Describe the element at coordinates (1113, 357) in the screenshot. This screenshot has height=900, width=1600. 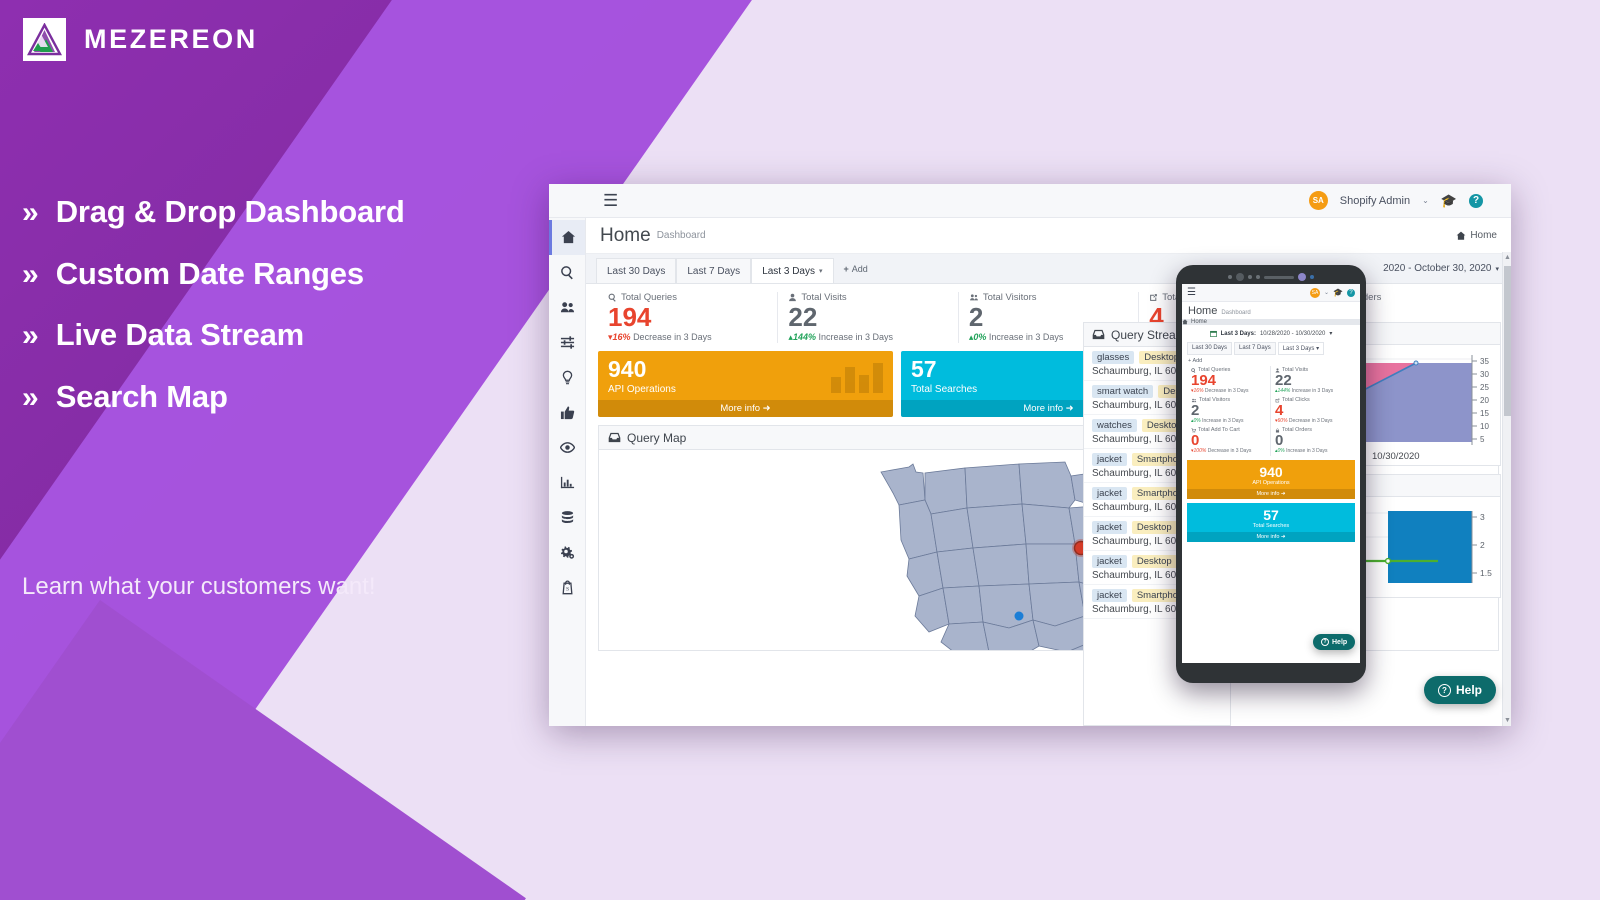
I see `query-term: glasses` at that location.